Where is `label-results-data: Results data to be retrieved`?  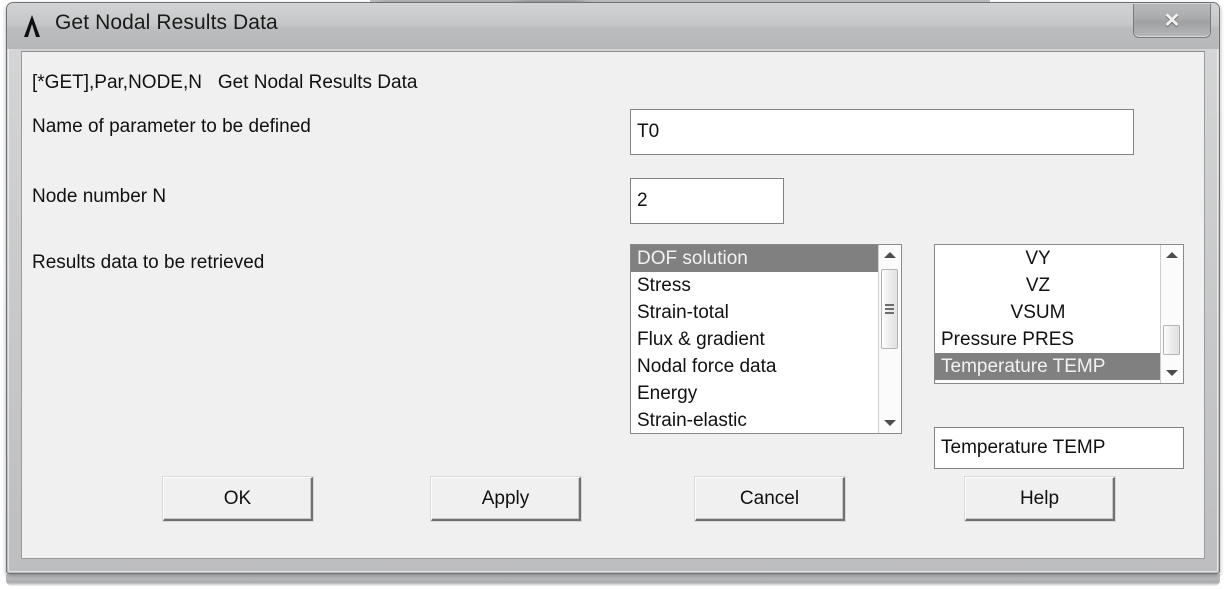 label-results-data: Results data to be retrieved is located at coordinates (148, 262).